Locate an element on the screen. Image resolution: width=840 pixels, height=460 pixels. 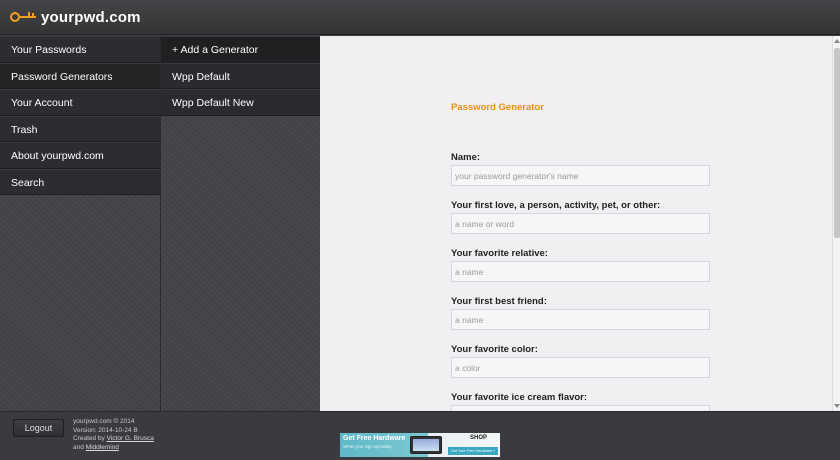
field-first-best-friend: Your first best friend: is located at coordinates (581, 313).